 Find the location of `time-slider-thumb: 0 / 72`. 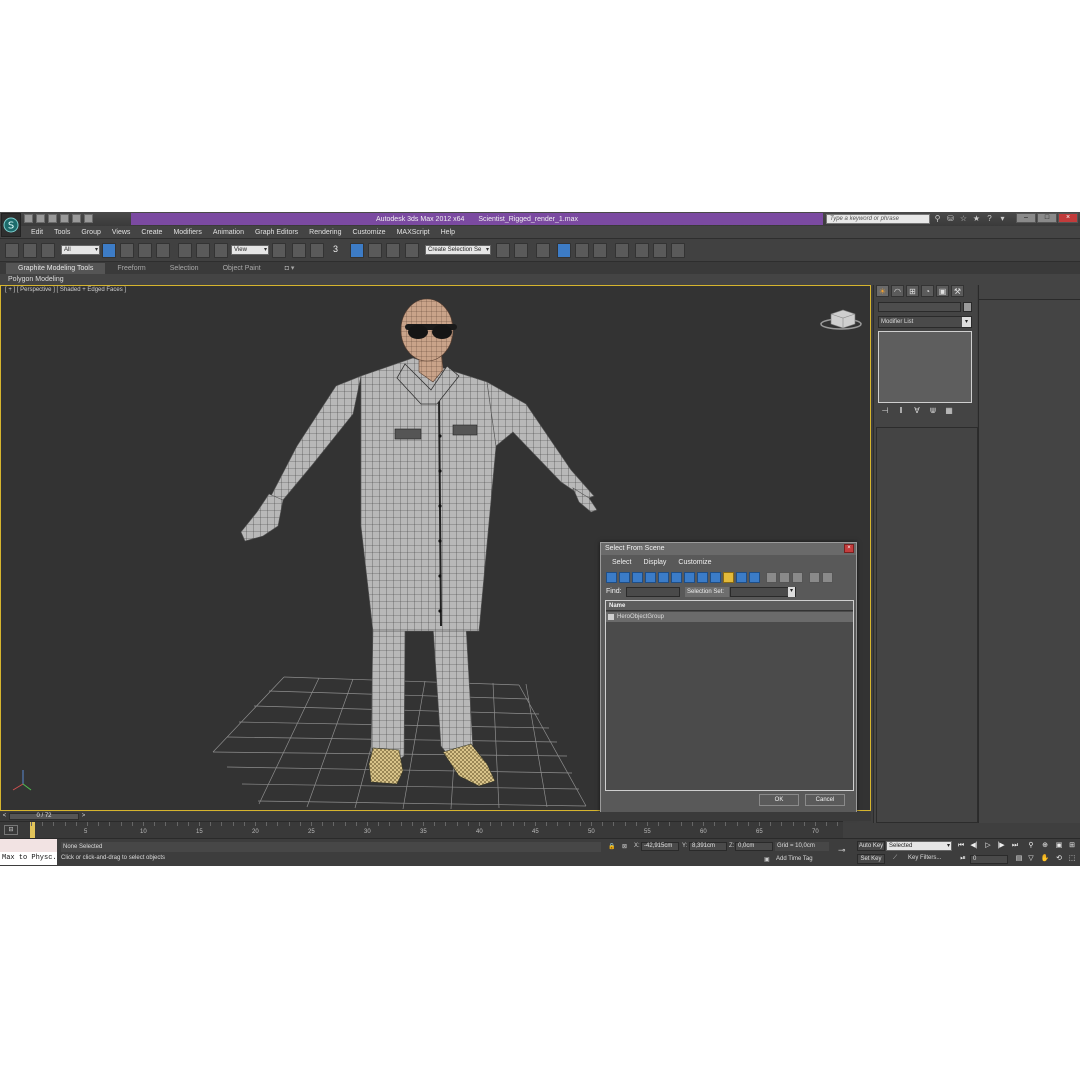

time-slider-thumb: 0 / 72 is located at coordinates (44, 816).